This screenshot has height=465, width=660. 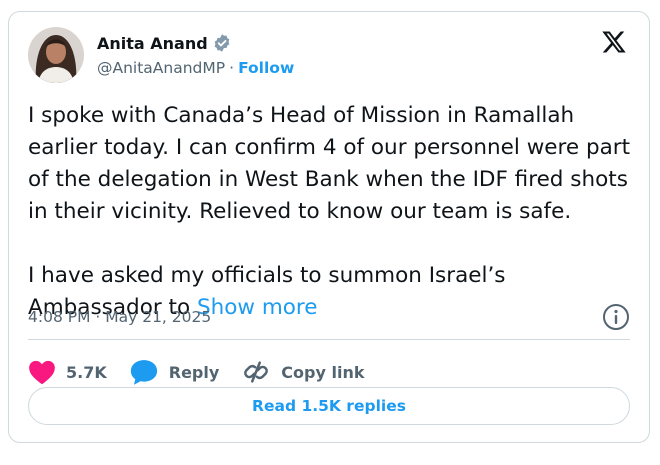 I want to click on reply-label: Reply, so click(x=194, y=372).